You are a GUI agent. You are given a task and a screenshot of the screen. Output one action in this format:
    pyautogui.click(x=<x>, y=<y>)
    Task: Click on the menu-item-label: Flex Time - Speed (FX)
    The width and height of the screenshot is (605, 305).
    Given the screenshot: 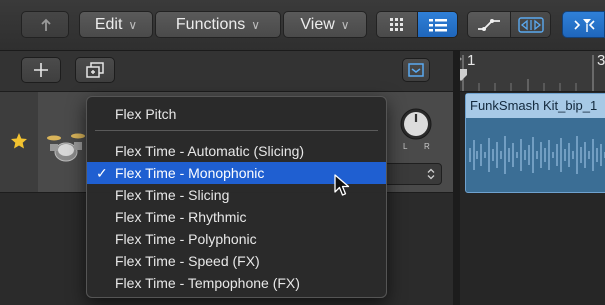 What is the action you would take?
    pyautogui.click(x=187, y=261)
    